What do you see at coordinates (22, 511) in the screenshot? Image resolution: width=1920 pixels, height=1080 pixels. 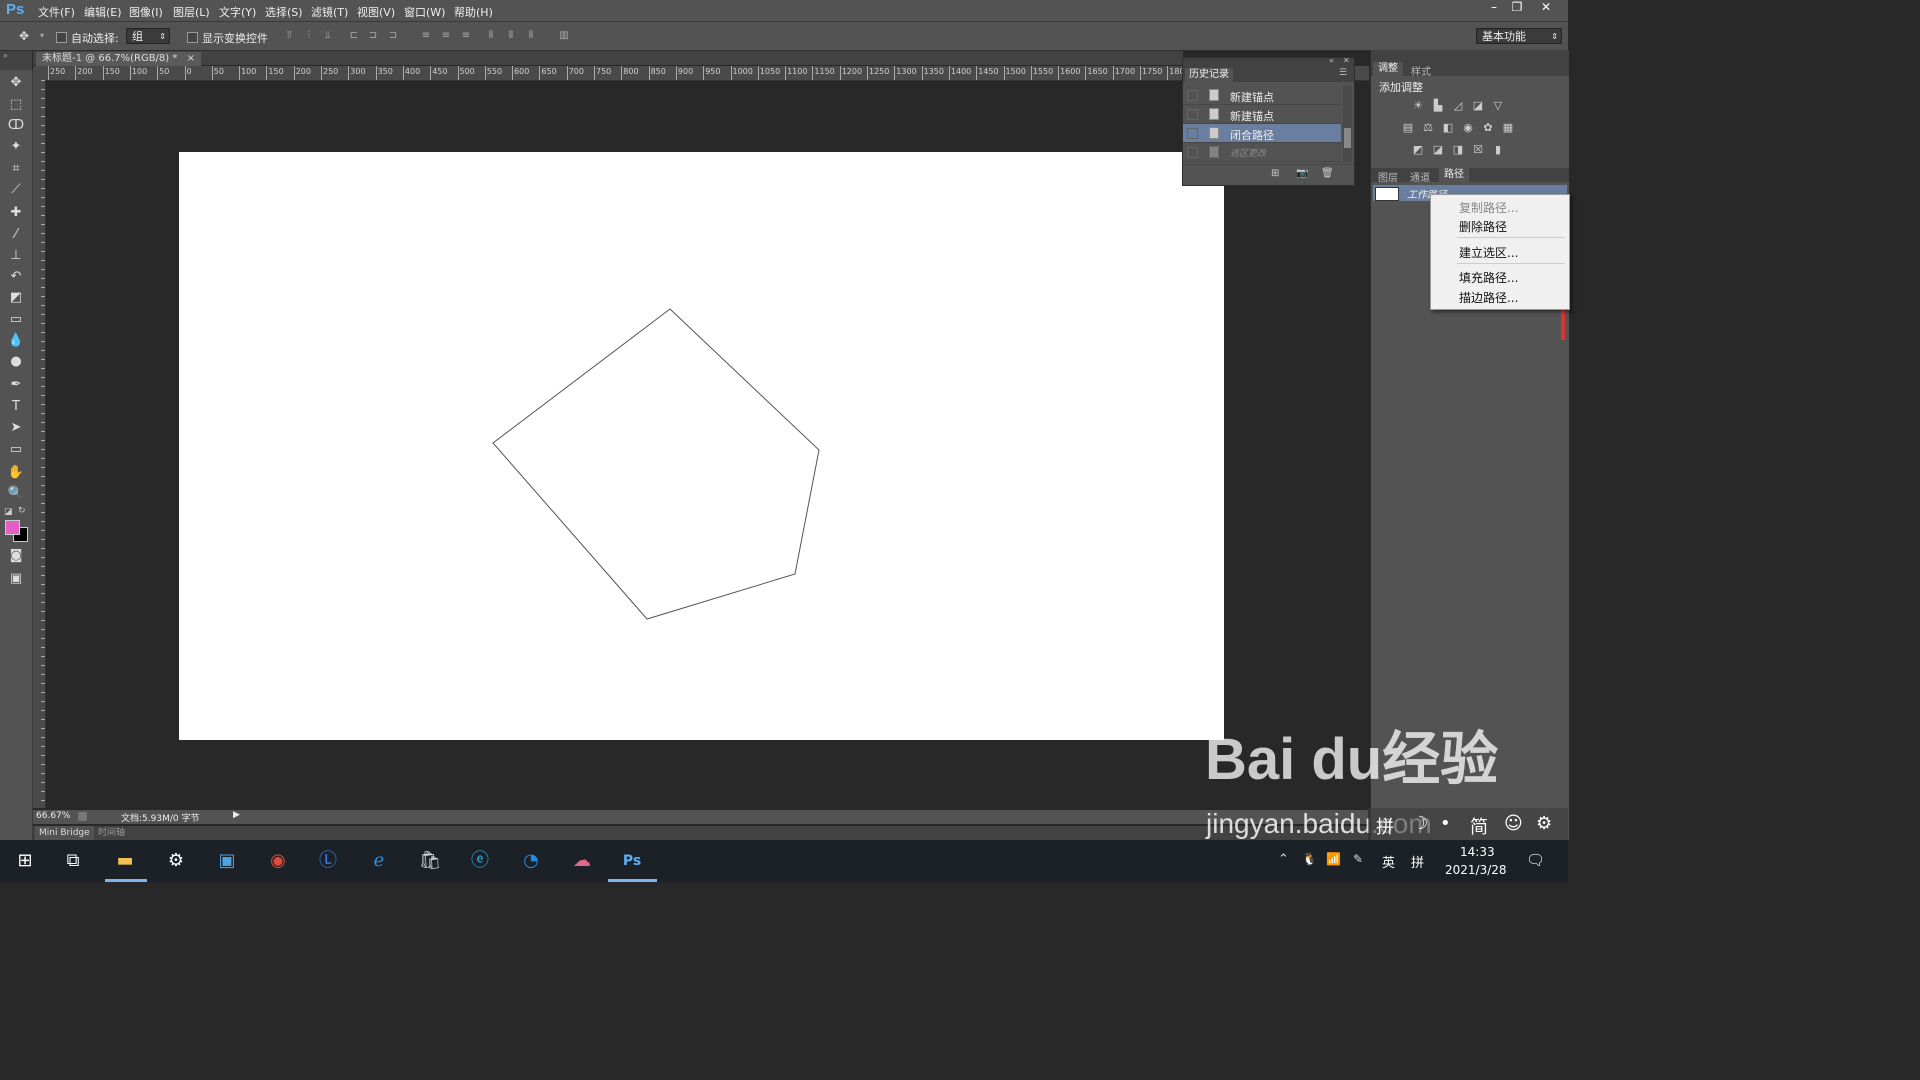 I see `swap-colors-icon: ↻` at bounding box center [22, 511].